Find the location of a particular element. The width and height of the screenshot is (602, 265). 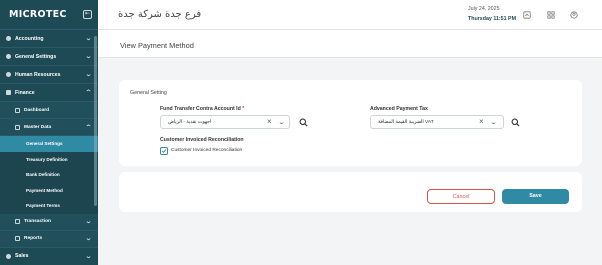

advanced-payment-tax-value: الضريبة القيمة المضافة VAT is located at coordinates (406, 122).